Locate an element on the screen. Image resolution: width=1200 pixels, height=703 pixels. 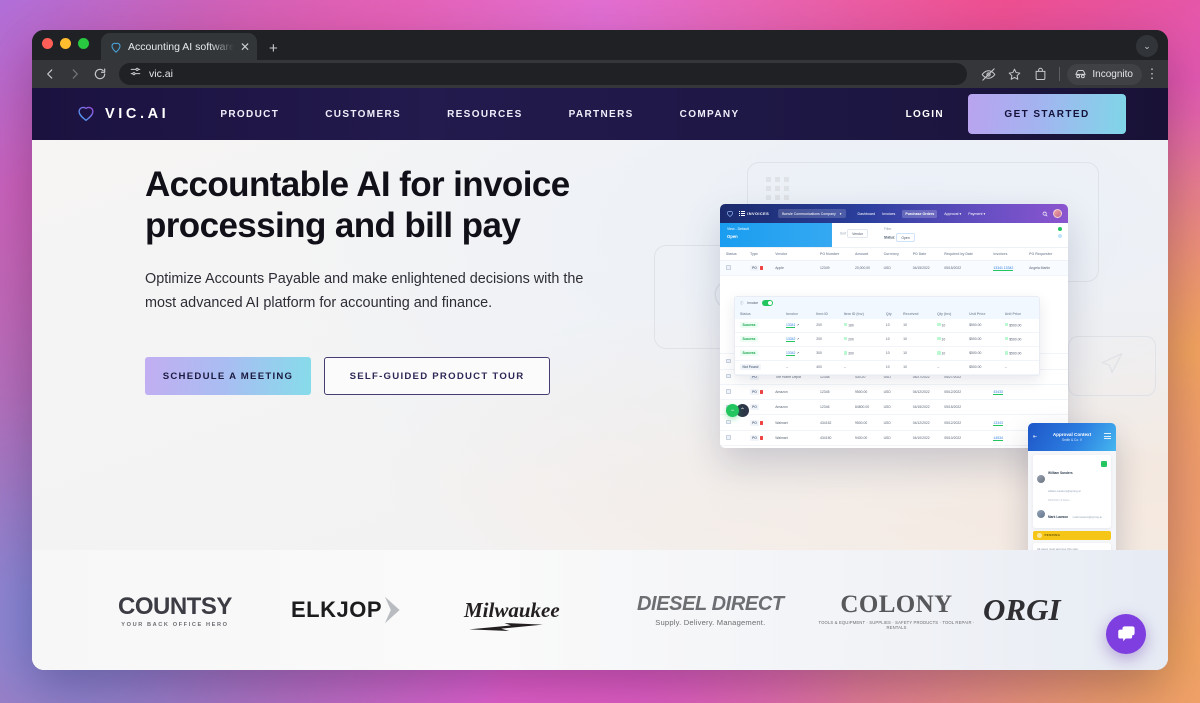
product-tour-button: SELF-GUIDED PRODUCT TOUR is located at coordinates (437, 376).